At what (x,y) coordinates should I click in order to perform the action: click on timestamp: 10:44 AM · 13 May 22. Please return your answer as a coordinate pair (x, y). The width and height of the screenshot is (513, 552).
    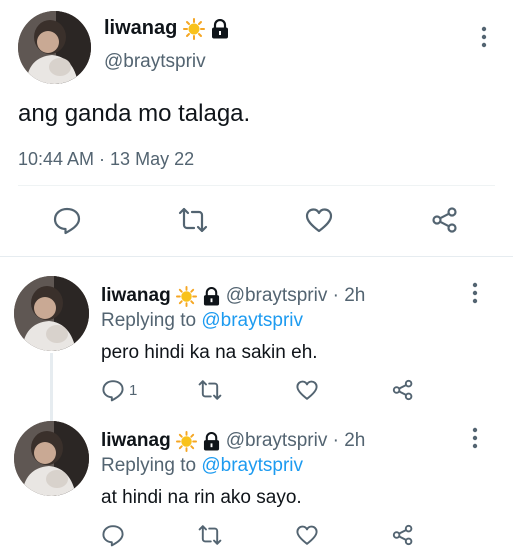
    Looking at the image, I should click on (106, 159).